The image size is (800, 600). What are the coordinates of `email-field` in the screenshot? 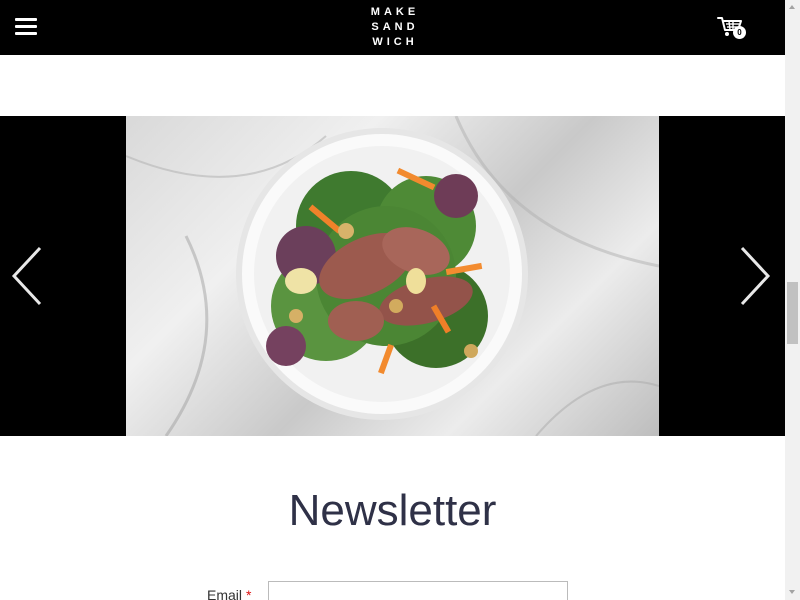 It's located at (418, 590).